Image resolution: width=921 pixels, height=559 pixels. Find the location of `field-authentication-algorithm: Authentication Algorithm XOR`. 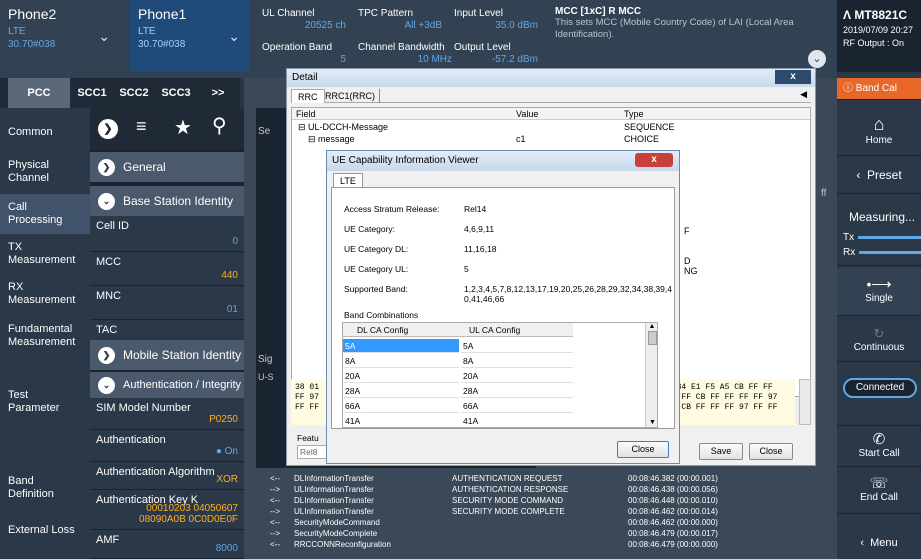

field-authentication-algorithm: Authentication Algorithm XOR is located at coordinates (167, 476).